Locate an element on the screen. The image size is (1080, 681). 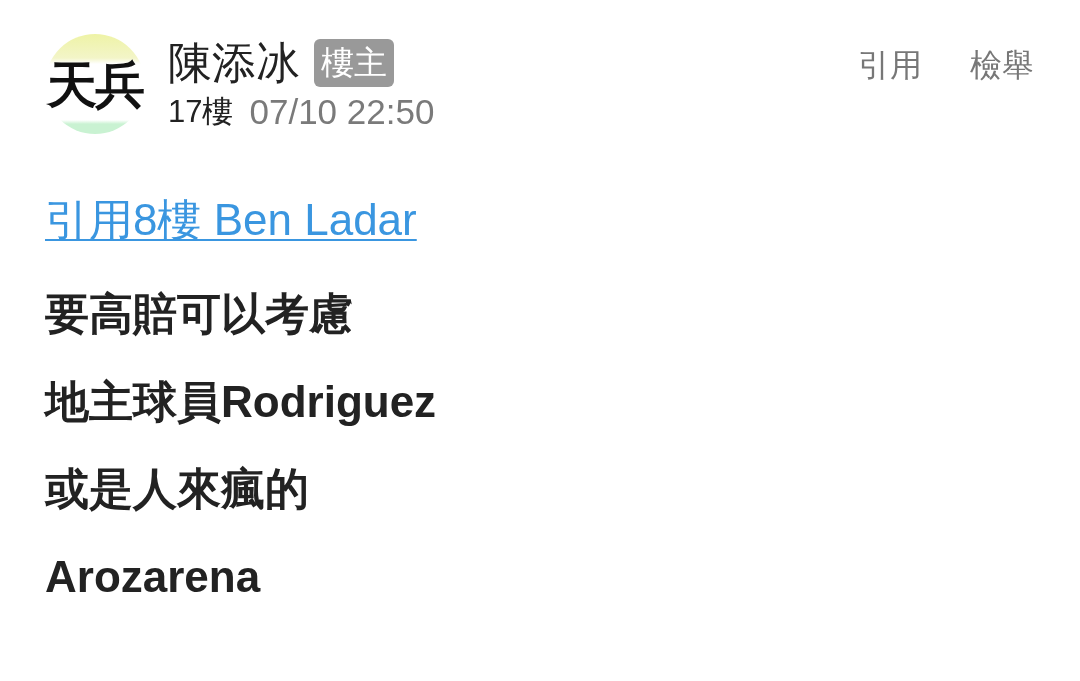
quote-link: 引用8樓 Ben Ladar is located at coordinates (231, 220).